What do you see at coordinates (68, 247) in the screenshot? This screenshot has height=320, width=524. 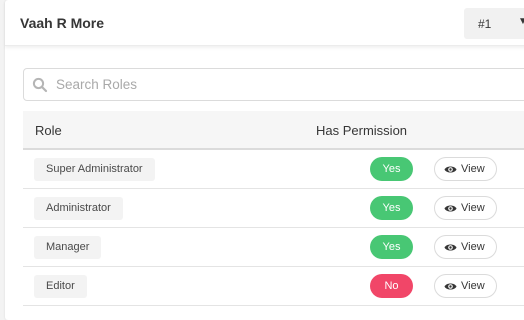 I see `role-name-tag: Manager` at bounding box center [68, 247].